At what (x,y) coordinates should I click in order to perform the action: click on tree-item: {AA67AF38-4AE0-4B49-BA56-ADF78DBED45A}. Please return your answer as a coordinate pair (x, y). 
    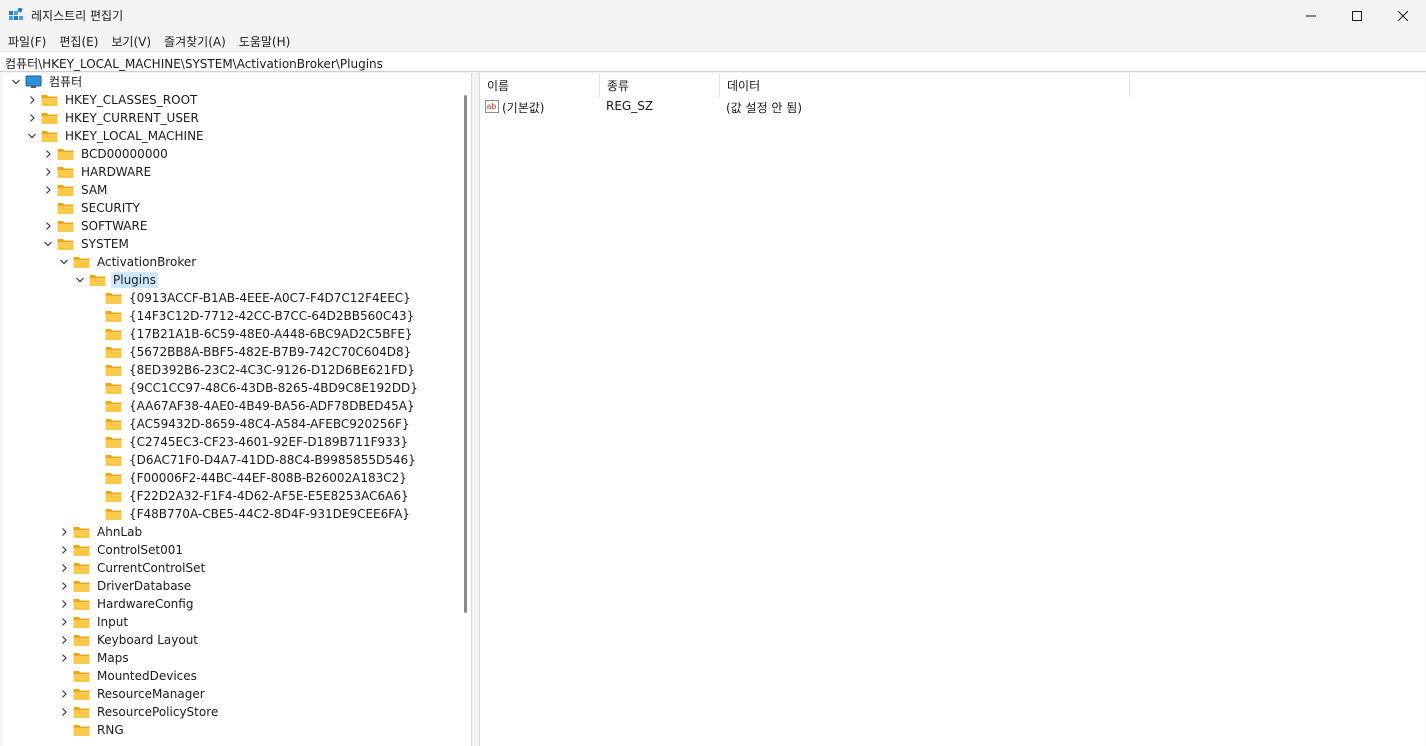
    Looking at the image, I should click on (253, 406).